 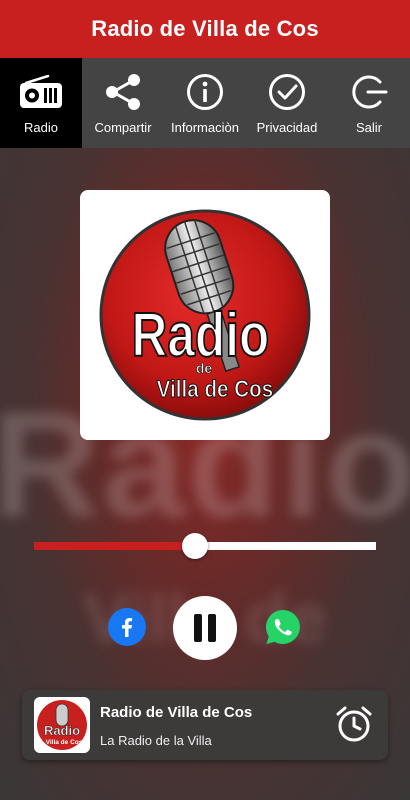 I want to click on now-playing-title: Radio de Villa de Cos, so click(x=176, y=712).